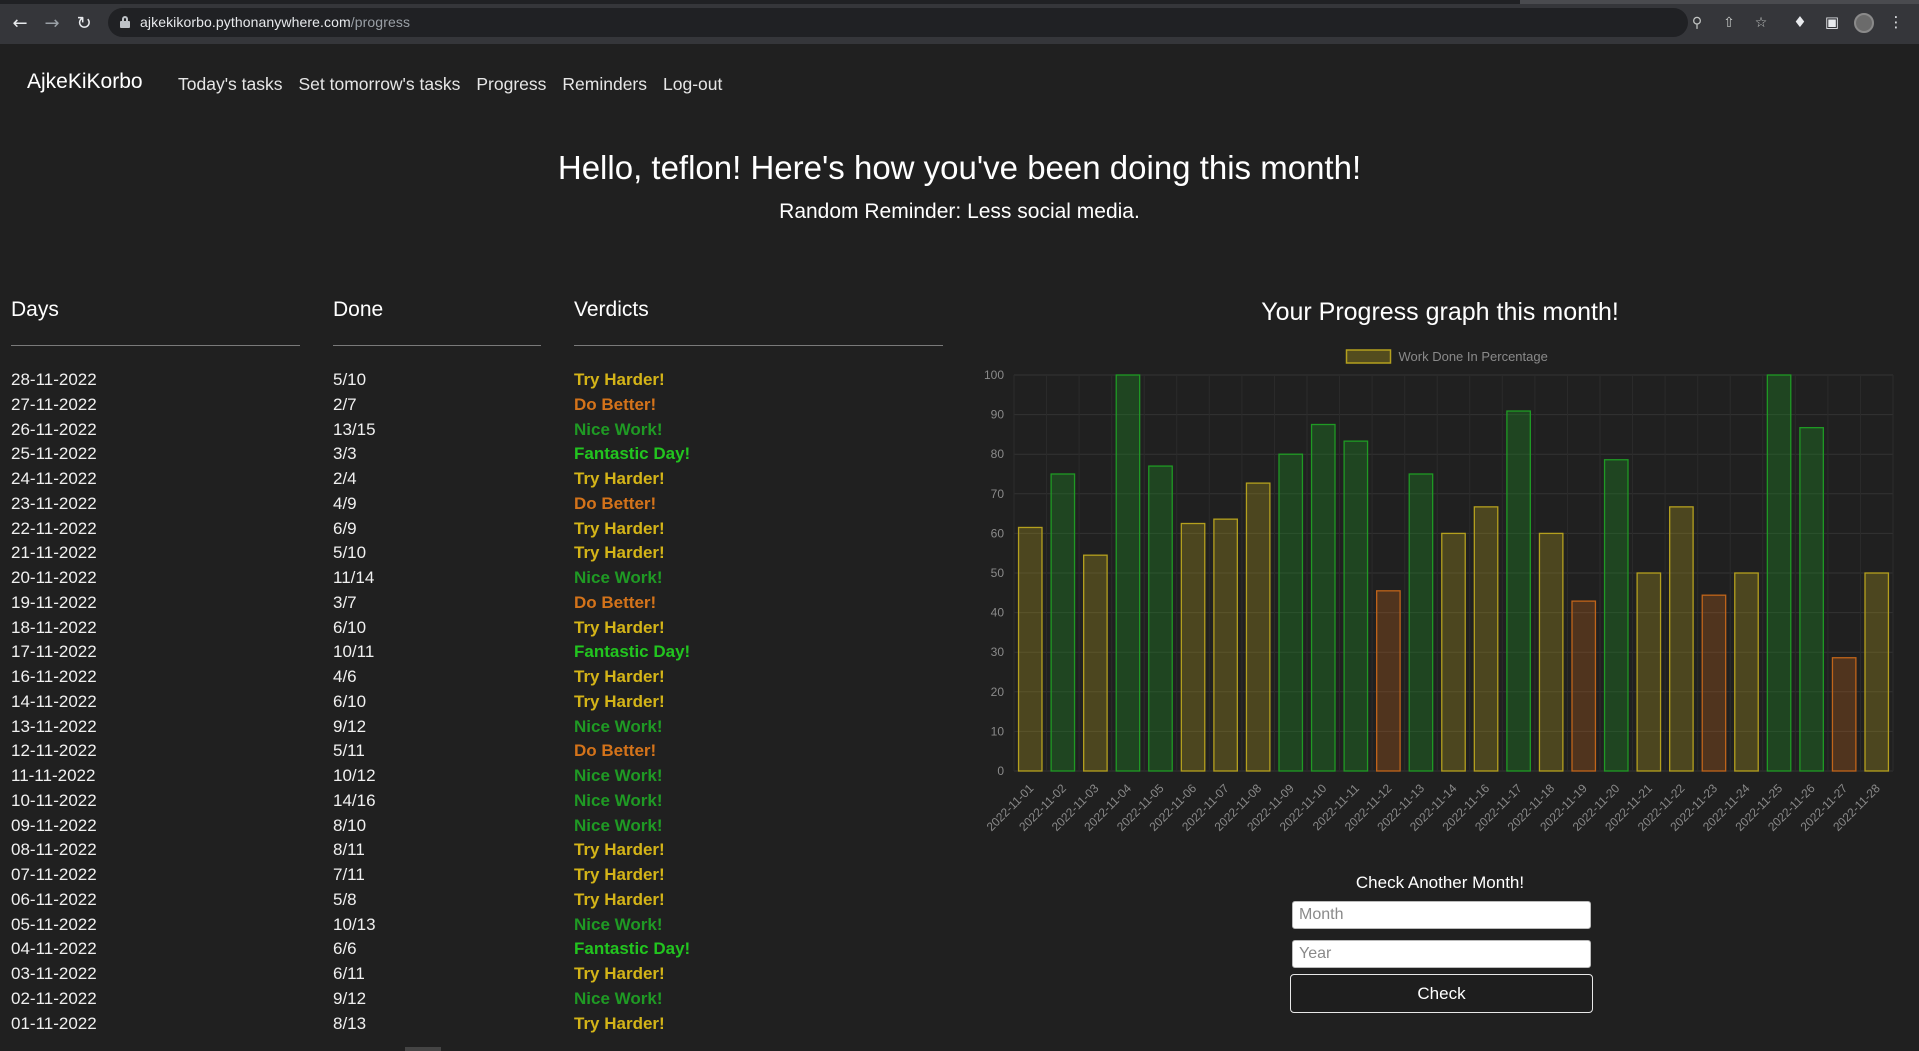 This screenshot has width=1919, height=1051. I want to click on y-tick-label: 60, so click(998, 533).